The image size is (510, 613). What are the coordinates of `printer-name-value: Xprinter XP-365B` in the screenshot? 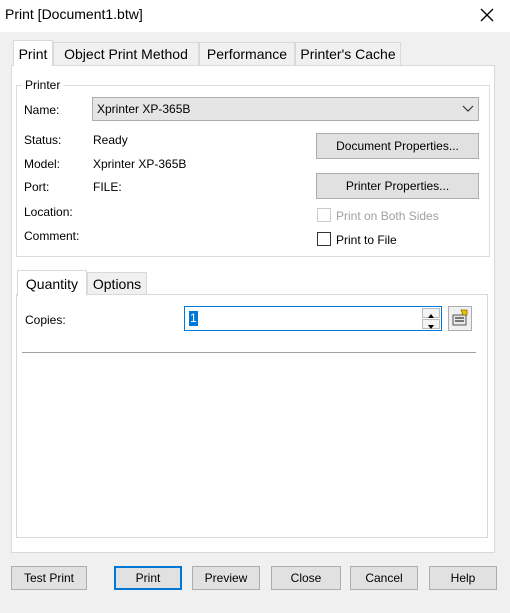 It's located at (144, 109).